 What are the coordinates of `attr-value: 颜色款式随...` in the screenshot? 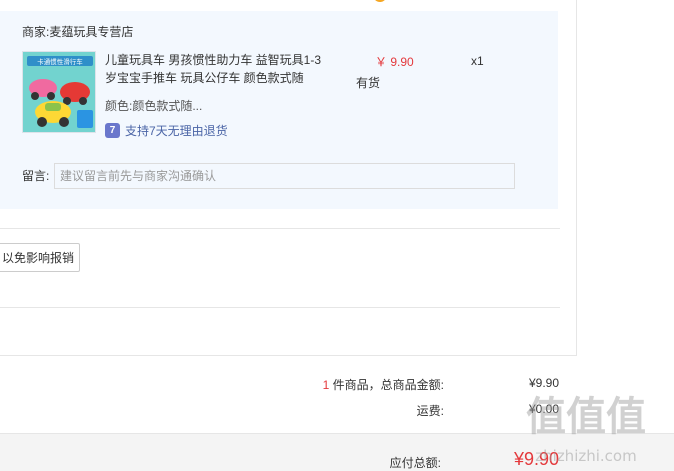 It's located at (167, 106).